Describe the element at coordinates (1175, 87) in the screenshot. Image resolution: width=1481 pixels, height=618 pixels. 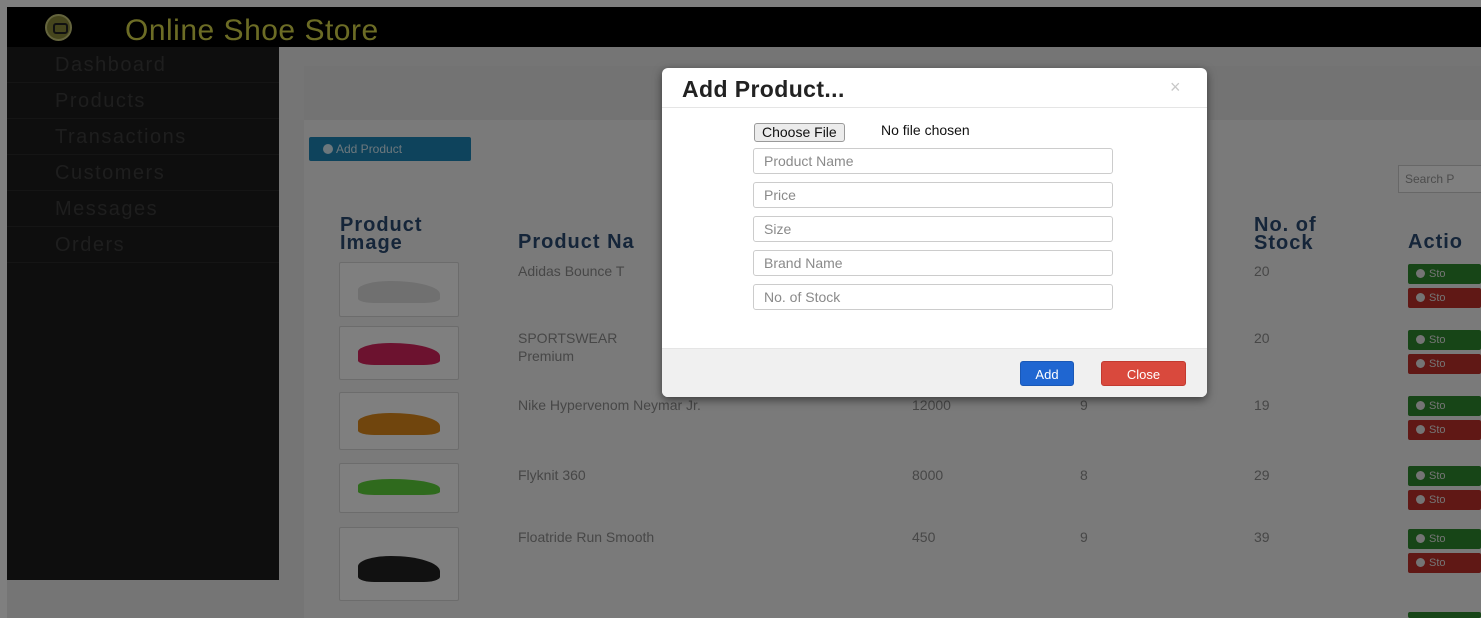
I see `close-icon: ×` at that location.